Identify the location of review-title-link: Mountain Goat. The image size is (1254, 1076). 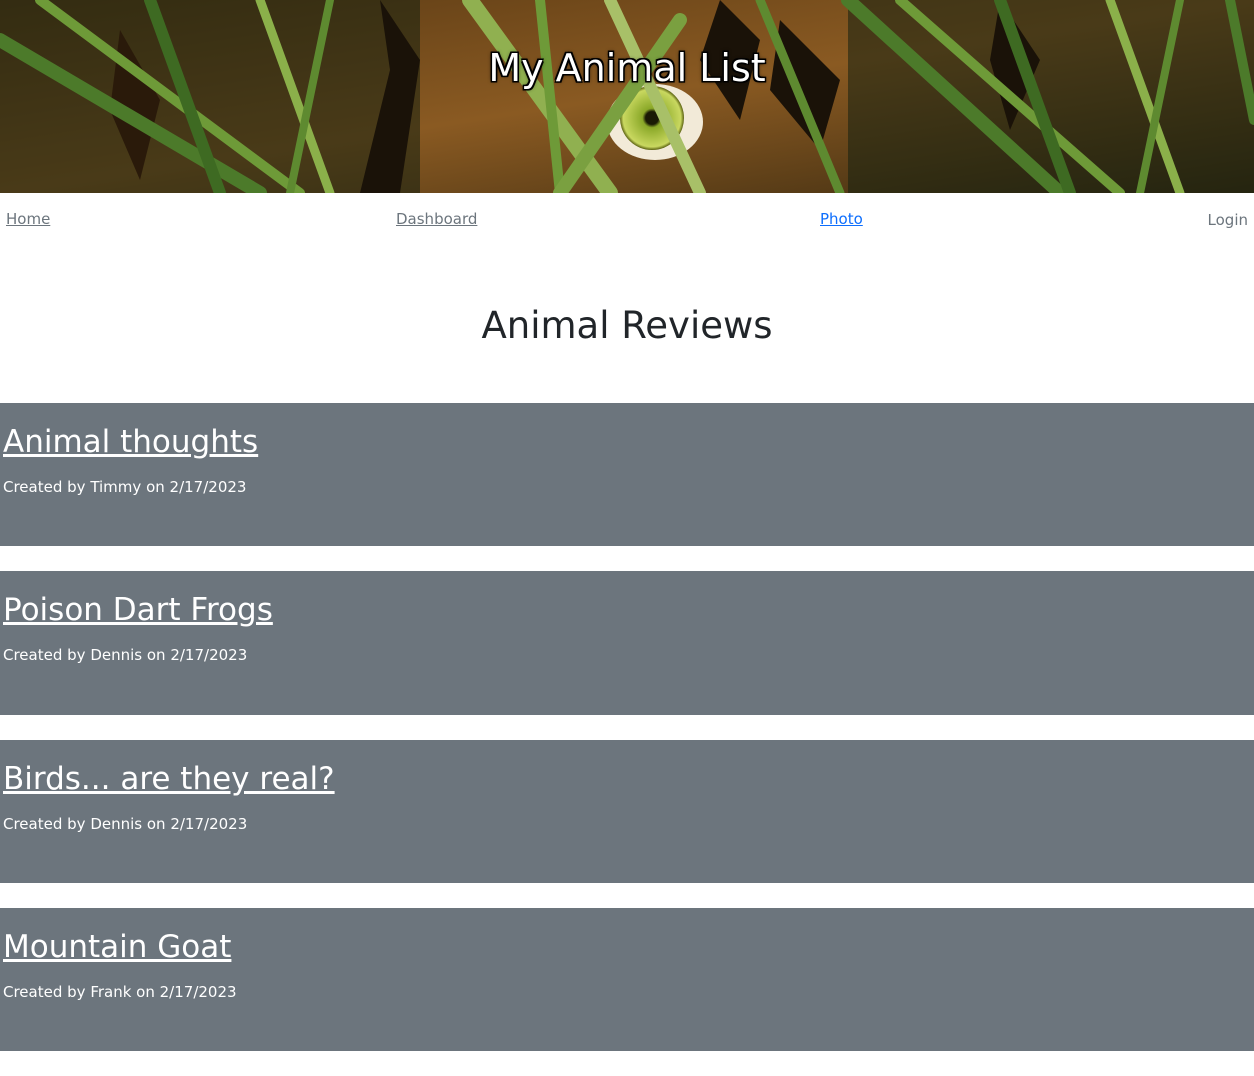
(117, 947).